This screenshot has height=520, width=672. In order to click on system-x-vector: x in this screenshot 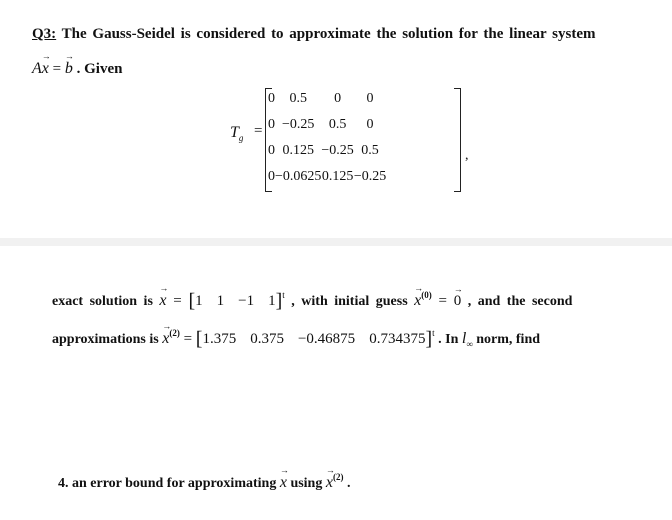, I will do `click(46, 64)`.